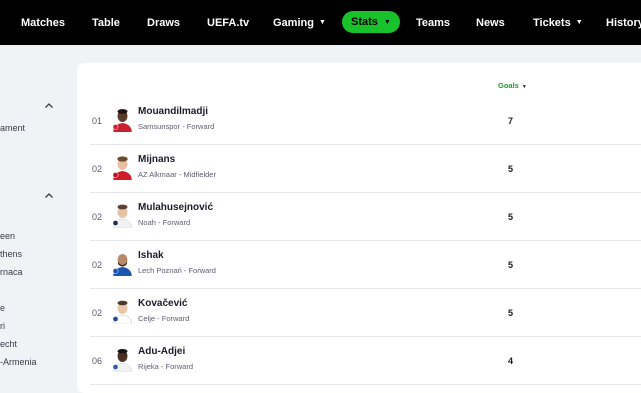 This screenshot has height=393, width=641. What do you see at coordinates (365, 313) in the screenshot?
I see `table-row: 02 Kovačević Celje - Forward 5` at bounding box center [365, 313].